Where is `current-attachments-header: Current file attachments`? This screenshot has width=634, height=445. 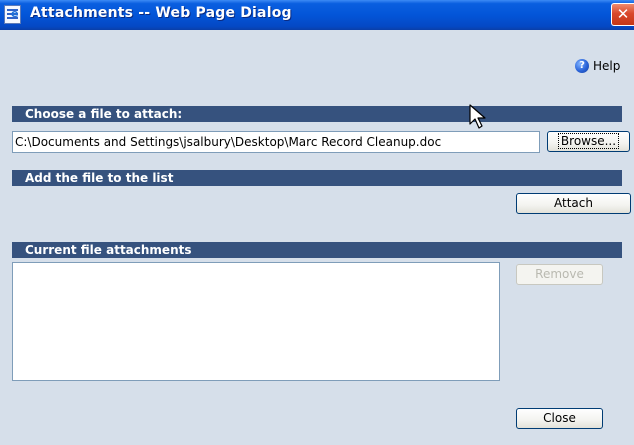 current-attachments-header: Current file attachments is located at coordinates (317, 250).